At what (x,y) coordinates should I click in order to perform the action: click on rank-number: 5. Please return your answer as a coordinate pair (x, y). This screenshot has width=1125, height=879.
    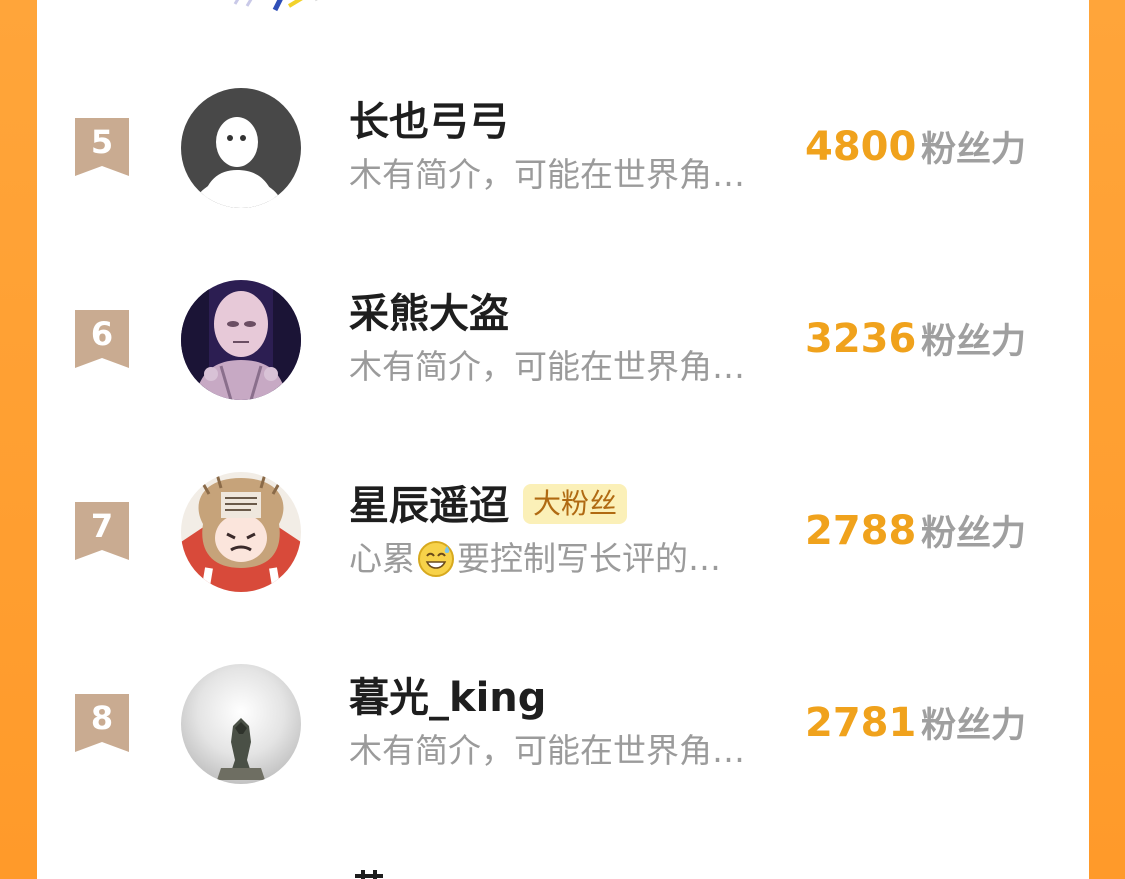
    Looking at the image, I should click on (102, 142).